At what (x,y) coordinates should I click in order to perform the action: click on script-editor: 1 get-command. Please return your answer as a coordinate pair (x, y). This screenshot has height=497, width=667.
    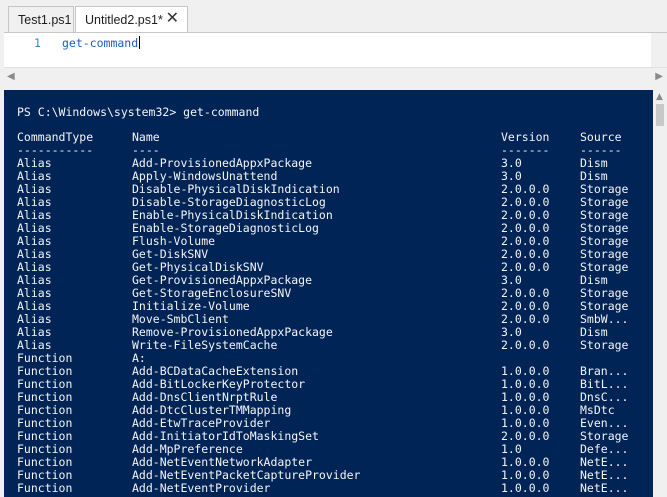
    Looking at the image, I should click on (335, 50).